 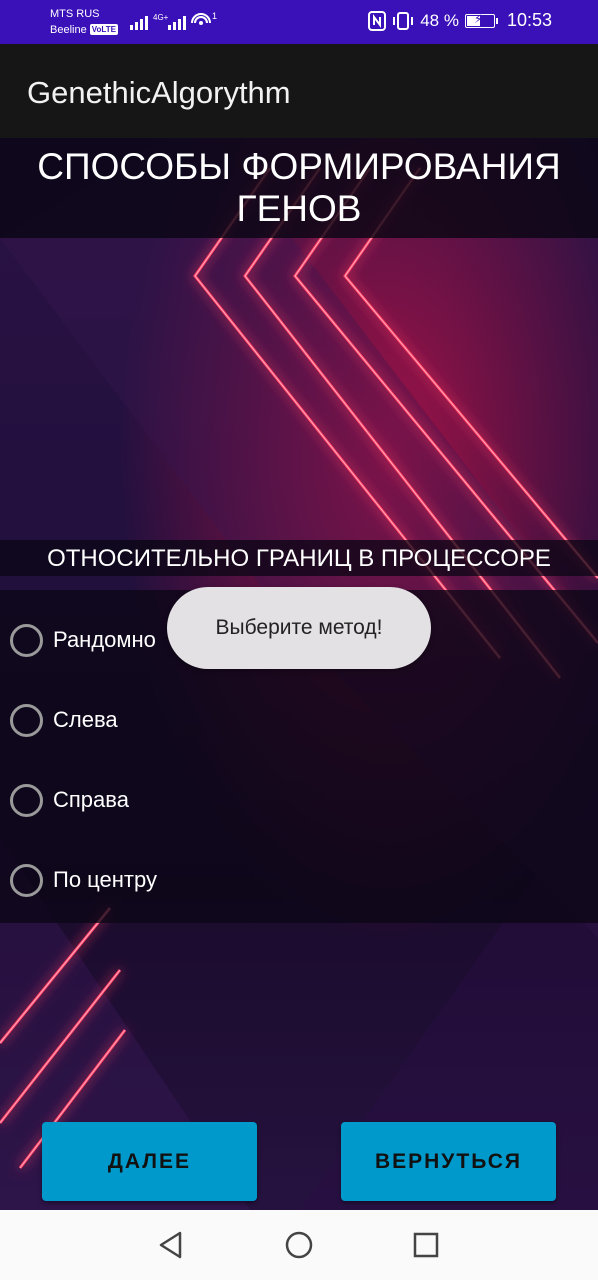 What do you see at coordinates (299, 22) in the screenshot?
I see `status-bar: MTS RUS Beeline VoLTE 4G+ 1 48 % ⚡ 10:53` at bounding box center [299, 22].